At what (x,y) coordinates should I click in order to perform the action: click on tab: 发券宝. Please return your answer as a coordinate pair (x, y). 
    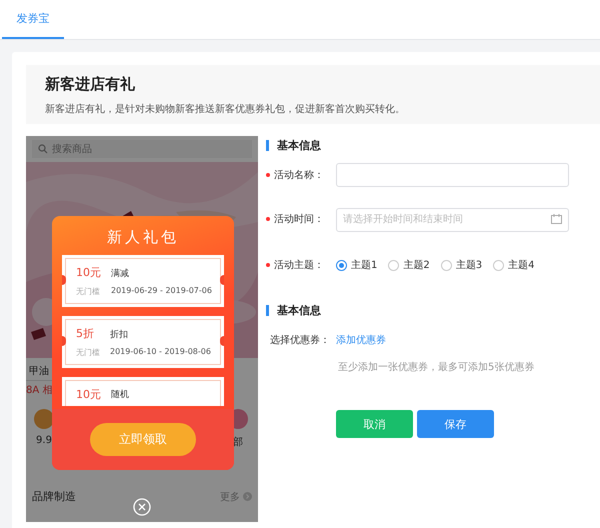
    Looking at the image, I should click on (33, 19).